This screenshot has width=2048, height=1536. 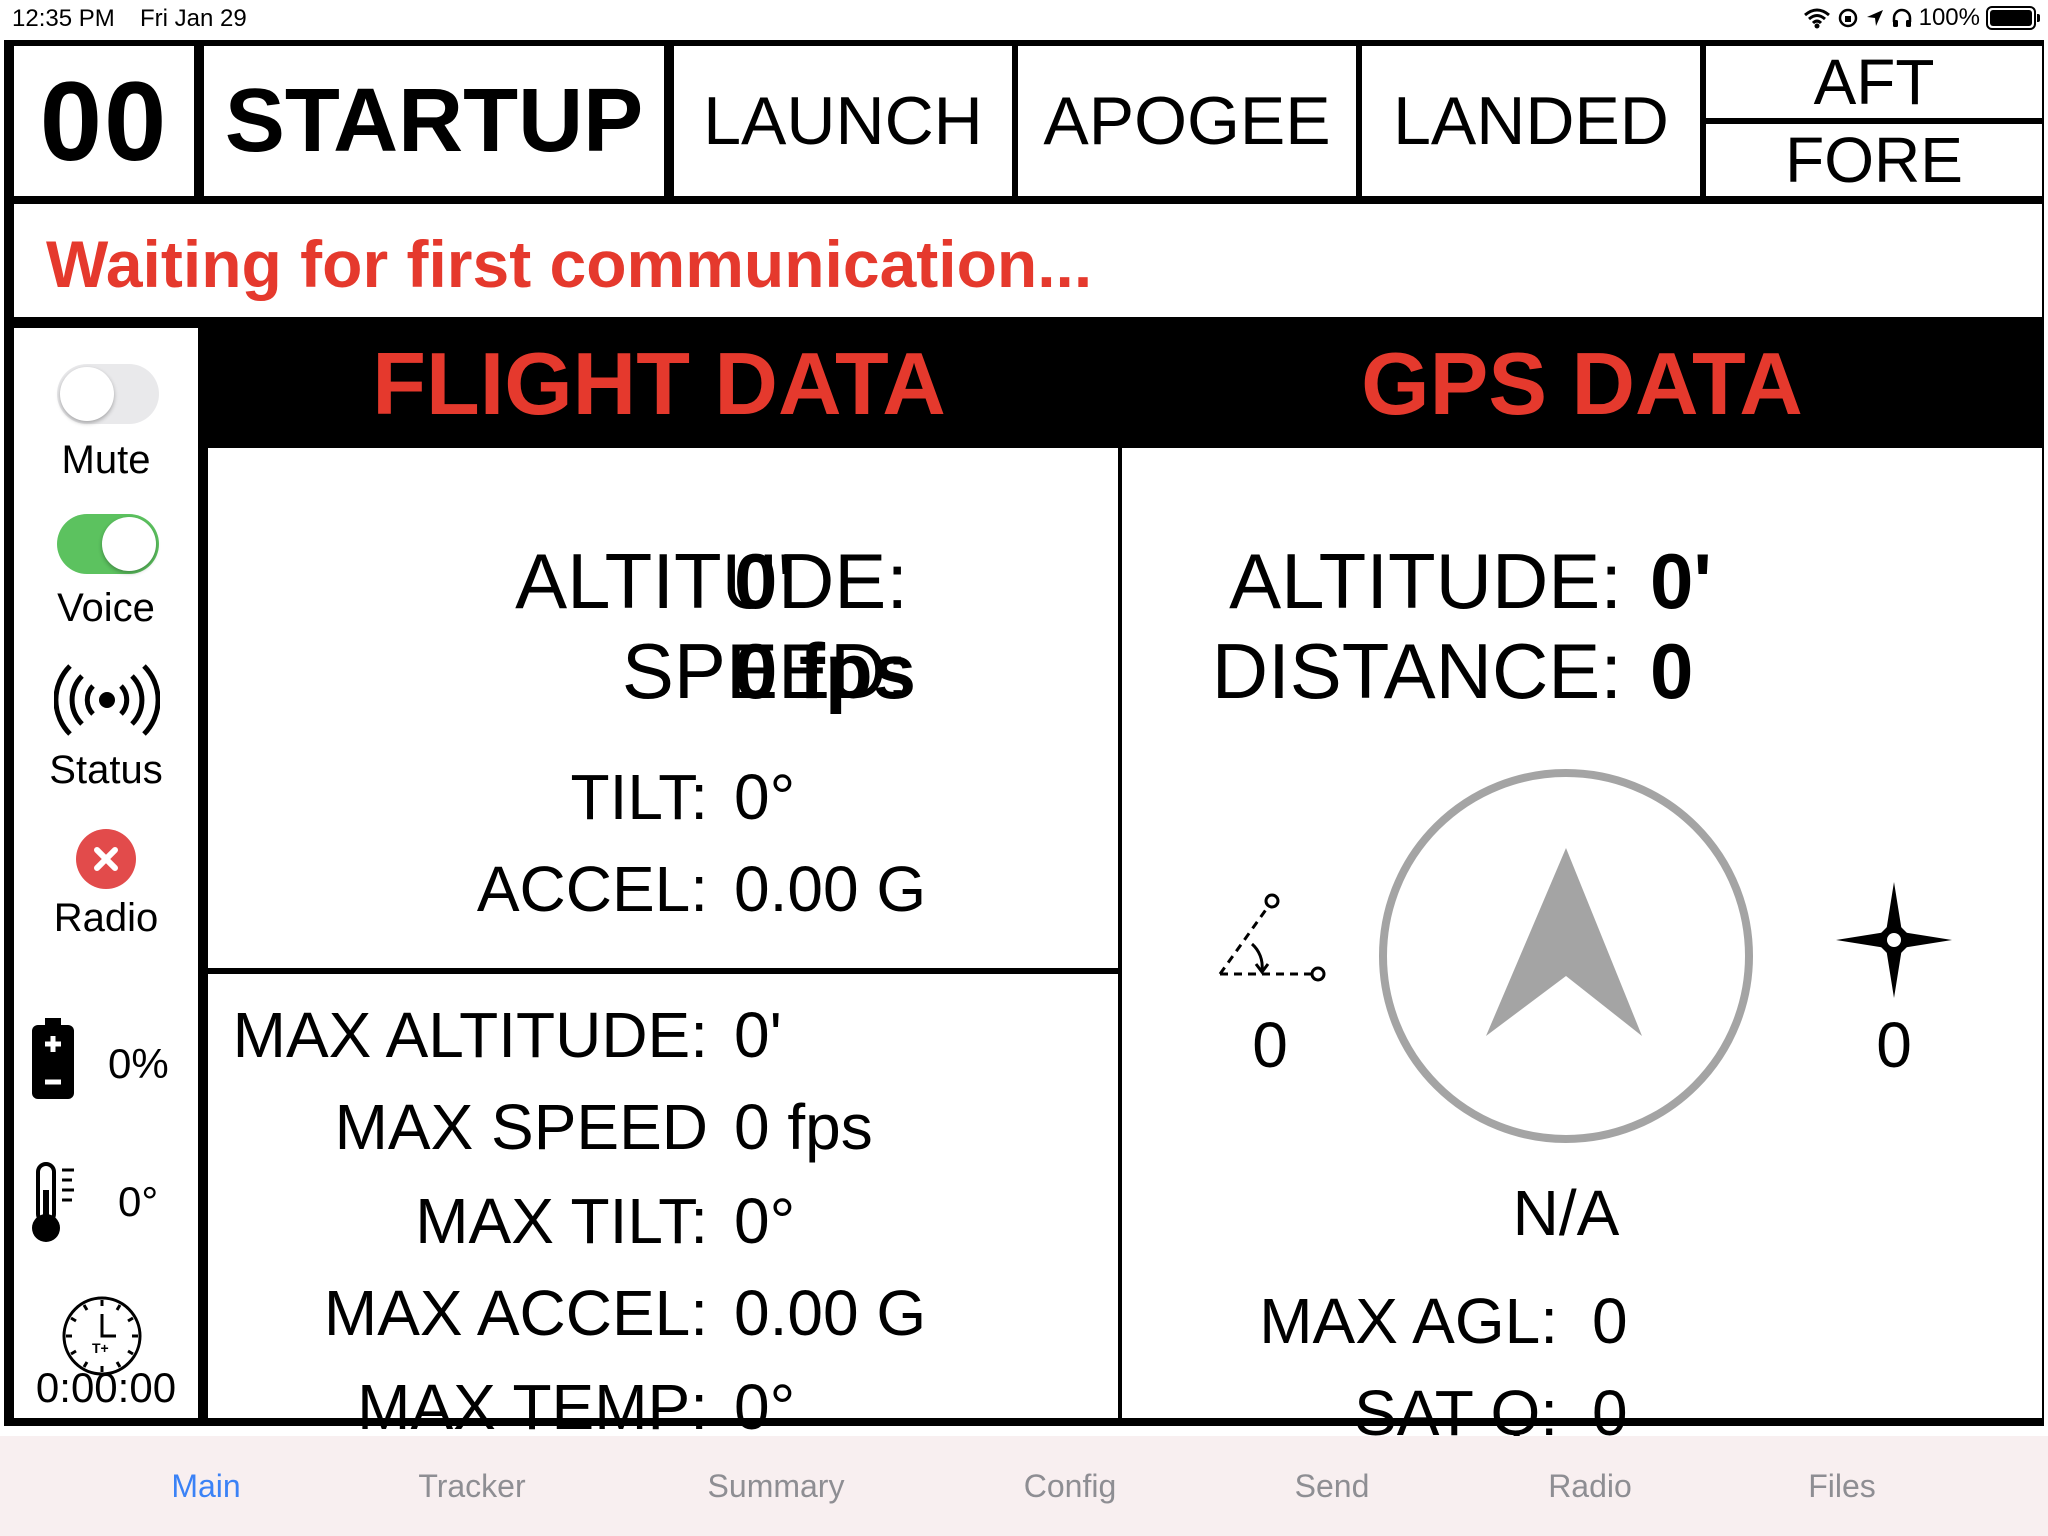 What do you see at coordinates (1070, 1486) in the screenshot?
I see `tab-config: Config` at bounding box center [1070, 1486].